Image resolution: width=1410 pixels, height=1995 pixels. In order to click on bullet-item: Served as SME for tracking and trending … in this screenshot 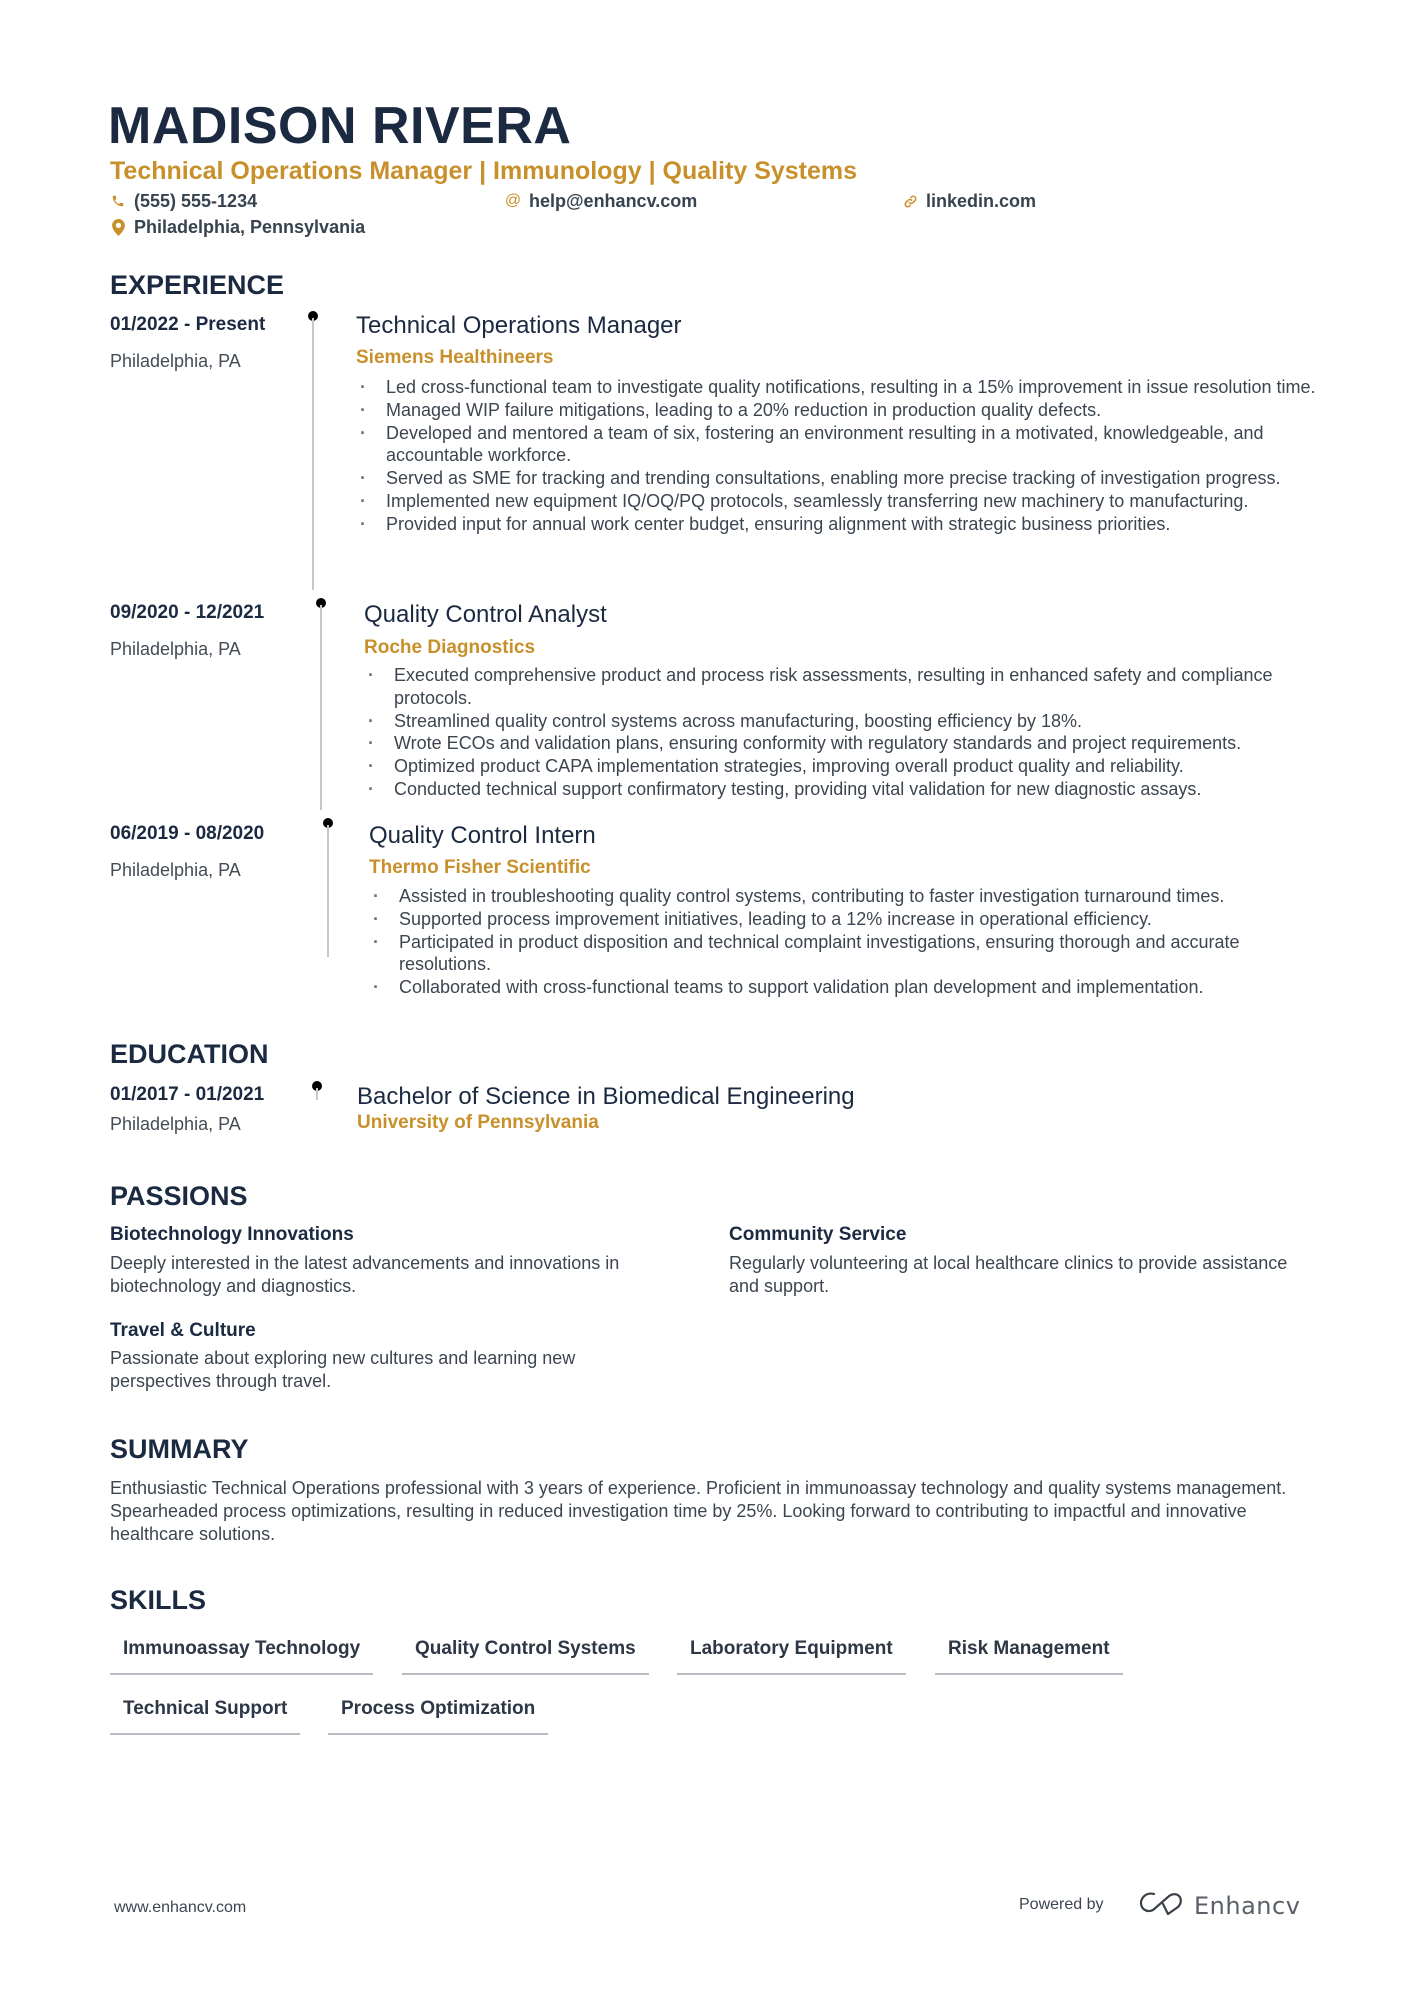, I will do `click(838, 478)`.